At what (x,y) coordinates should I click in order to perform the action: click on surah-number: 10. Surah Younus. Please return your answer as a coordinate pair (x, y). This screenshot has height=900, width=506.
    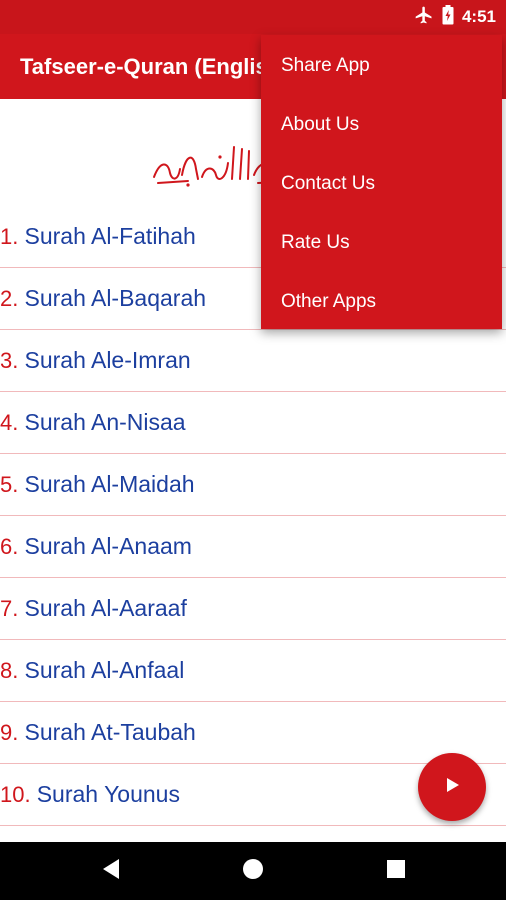
    Looking at the image, I should click on (90, 794).